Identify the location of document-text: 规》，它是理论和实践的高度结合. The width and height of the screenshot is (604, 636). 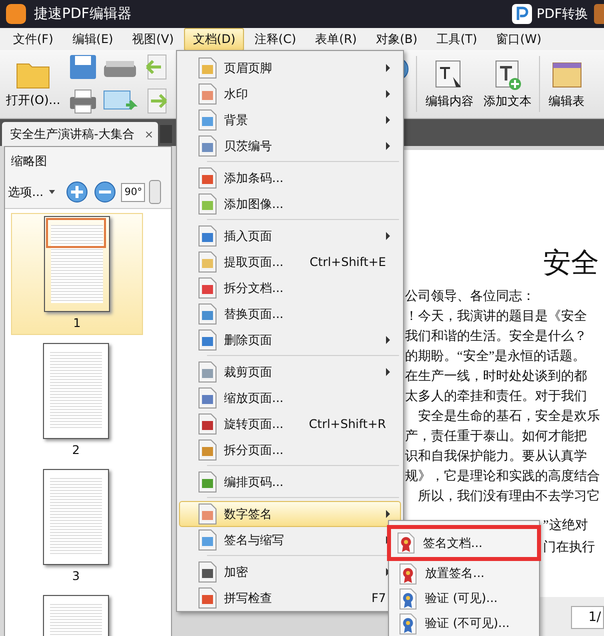
(503, 476).